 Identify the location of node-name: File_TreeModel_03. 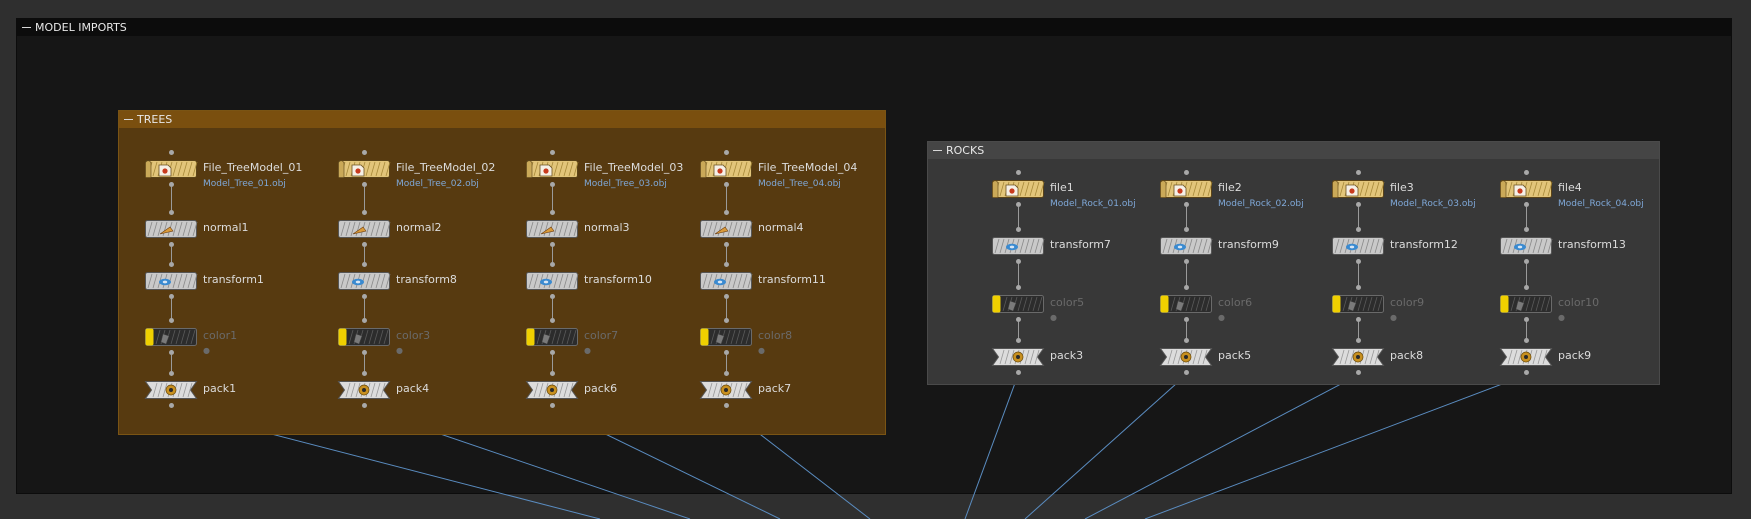
(633, 167).